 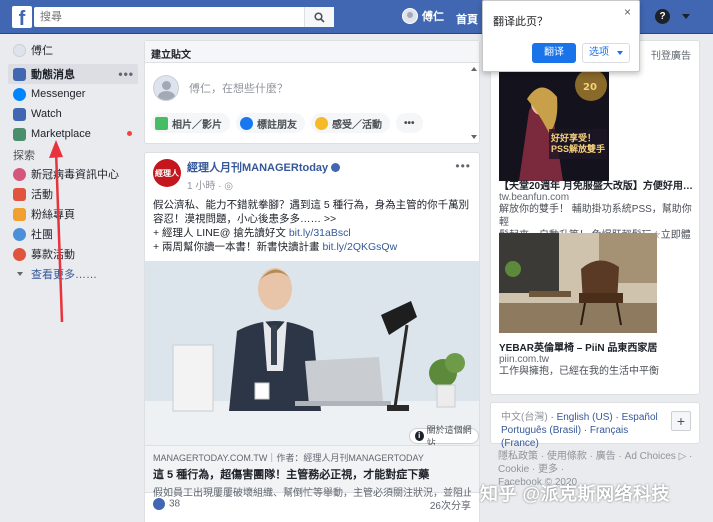 I want to click on language-link: English (US), so click(x=585, y=417).